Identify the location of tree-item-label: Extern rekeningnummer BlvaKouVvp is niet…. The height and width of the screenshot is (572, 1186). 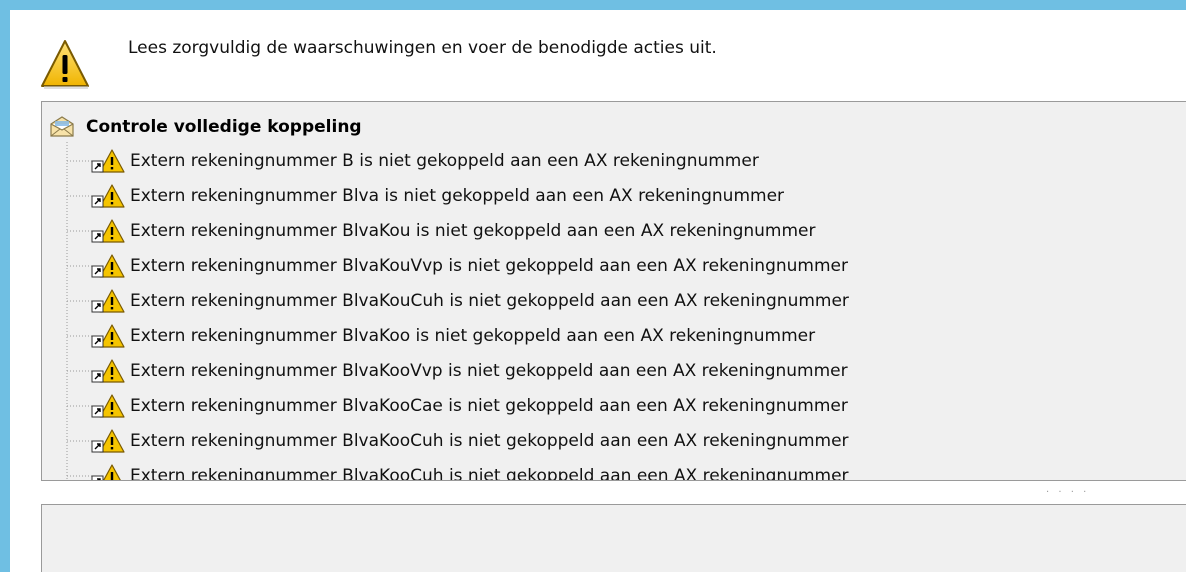
(489, 266).